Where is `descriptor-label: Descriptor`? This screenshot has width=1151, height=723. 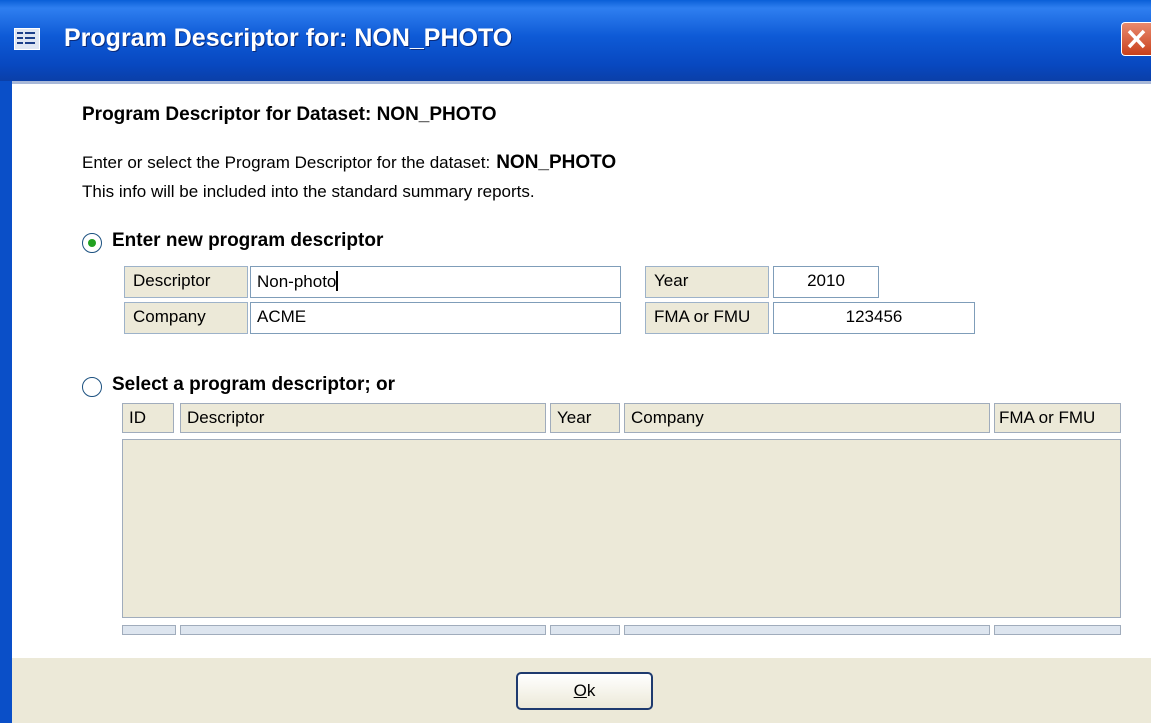 descriptor-label: Descriptor is located at coordinates (186, 282).